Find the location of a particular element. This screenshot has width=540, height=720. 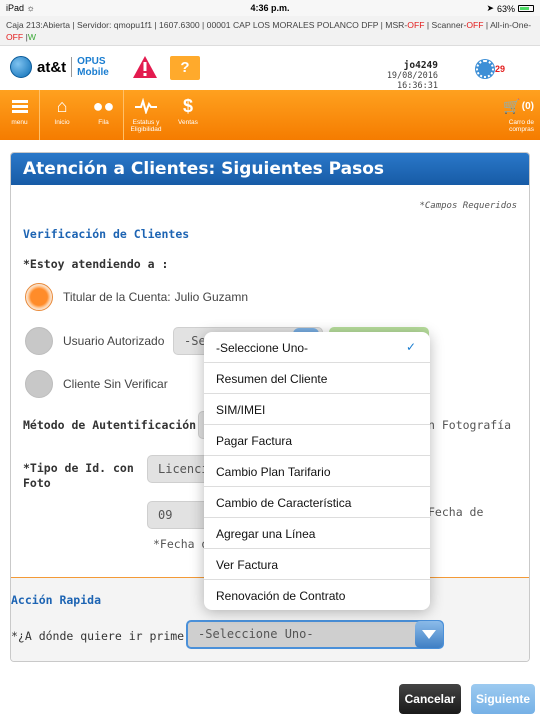

notifications: 29 is located at coordinates (490, 69).